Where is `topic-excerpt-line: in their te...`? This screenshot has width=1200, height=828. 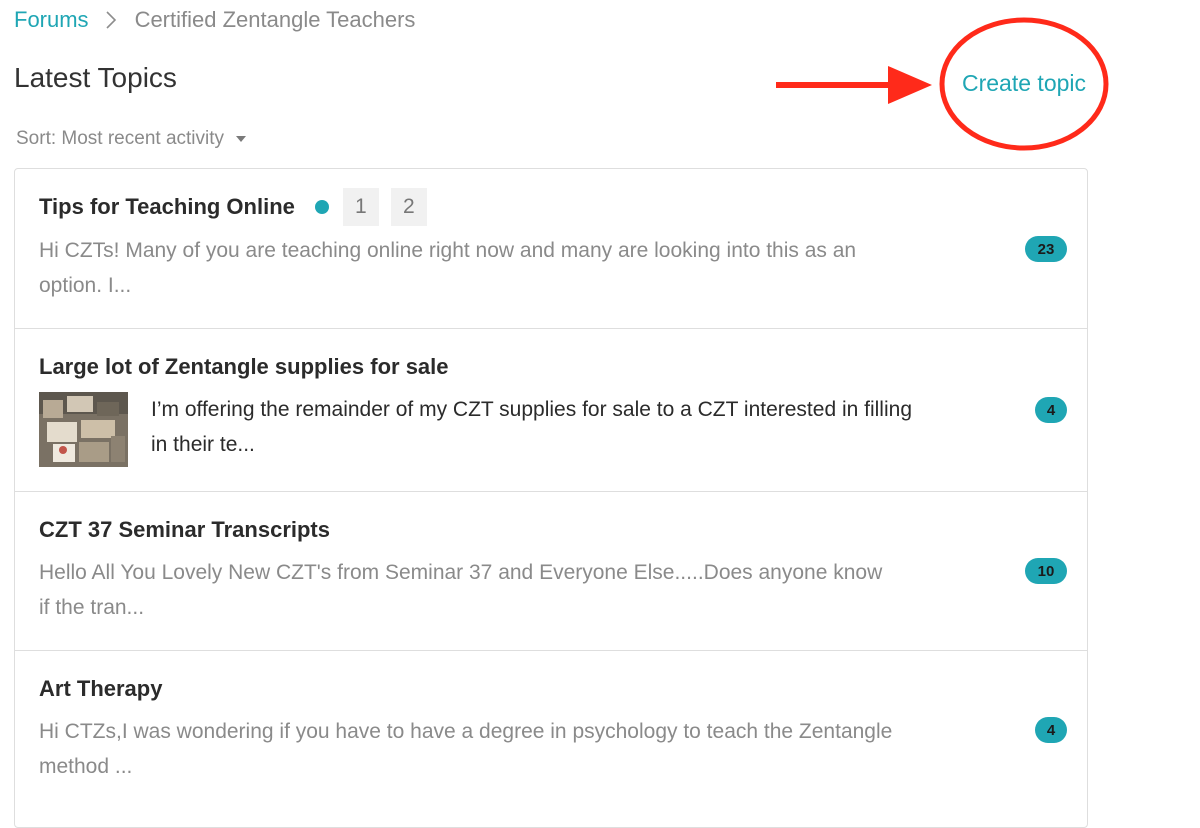
topic-excerpt-line: in their te... is located at coordinates (203, 444).